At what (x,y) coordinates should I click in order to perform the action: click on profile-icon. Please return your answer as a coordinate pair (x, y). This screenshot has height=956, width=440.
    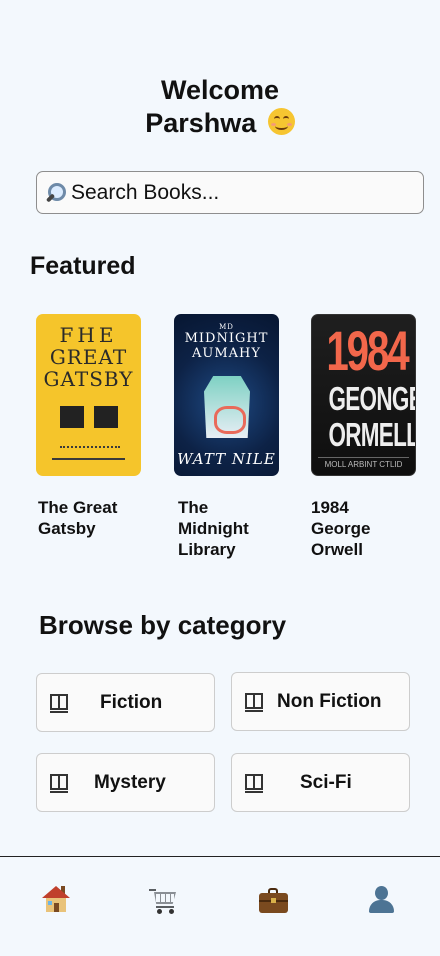
    Looking at the image, I should click on (382, 901).